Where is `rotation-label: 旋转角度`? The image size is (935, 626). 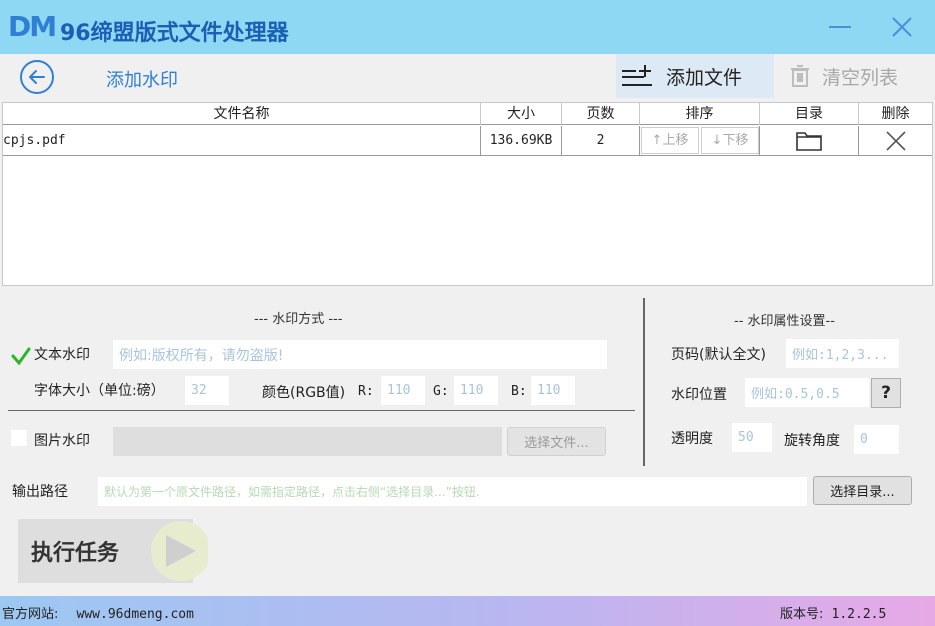
rotation-label: 旋转角度 is located at coordinates (812, 441).